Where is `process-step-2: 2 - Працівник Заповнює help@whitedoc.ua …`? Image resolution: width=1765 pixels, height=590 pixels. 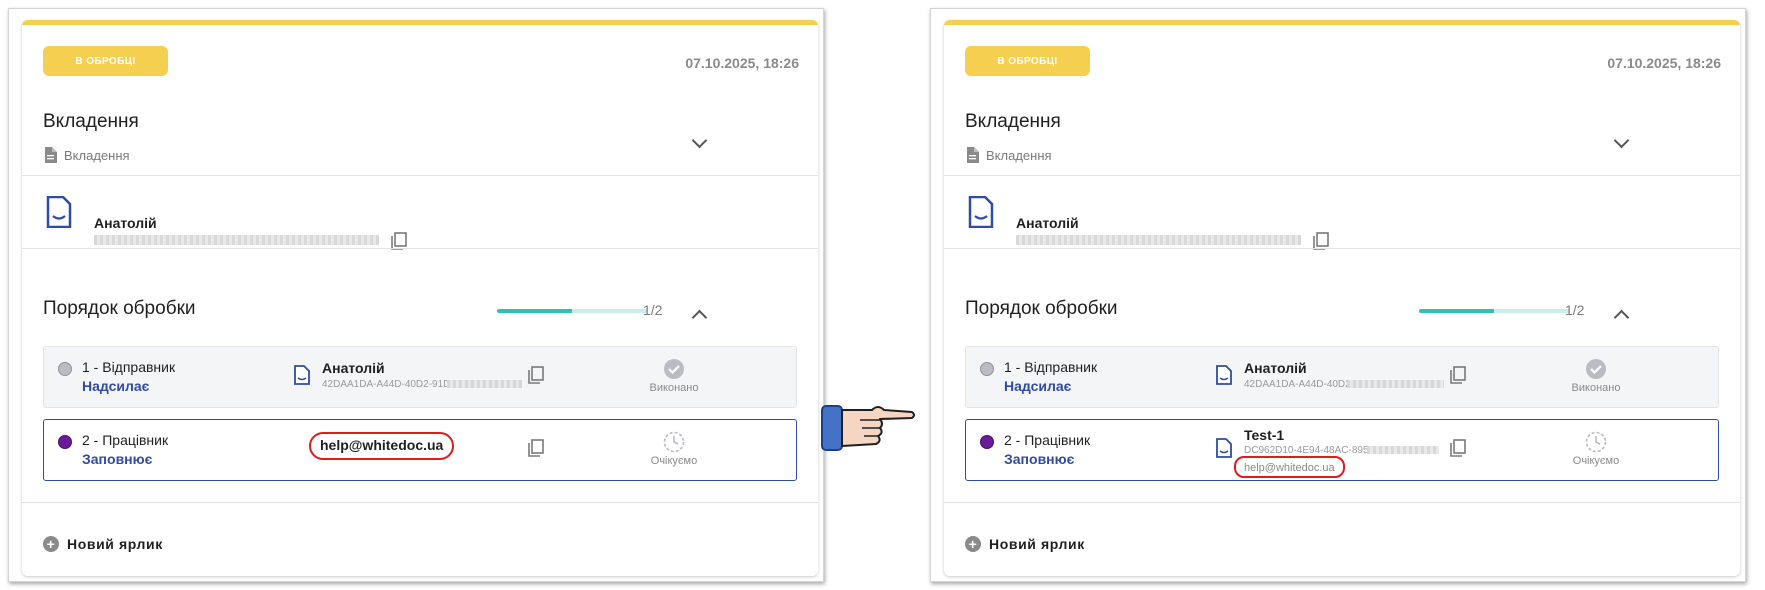
process-step-2: 2 - Працівник Заповнює help@whitedoc.ua … is located at coordinates (420, 450).